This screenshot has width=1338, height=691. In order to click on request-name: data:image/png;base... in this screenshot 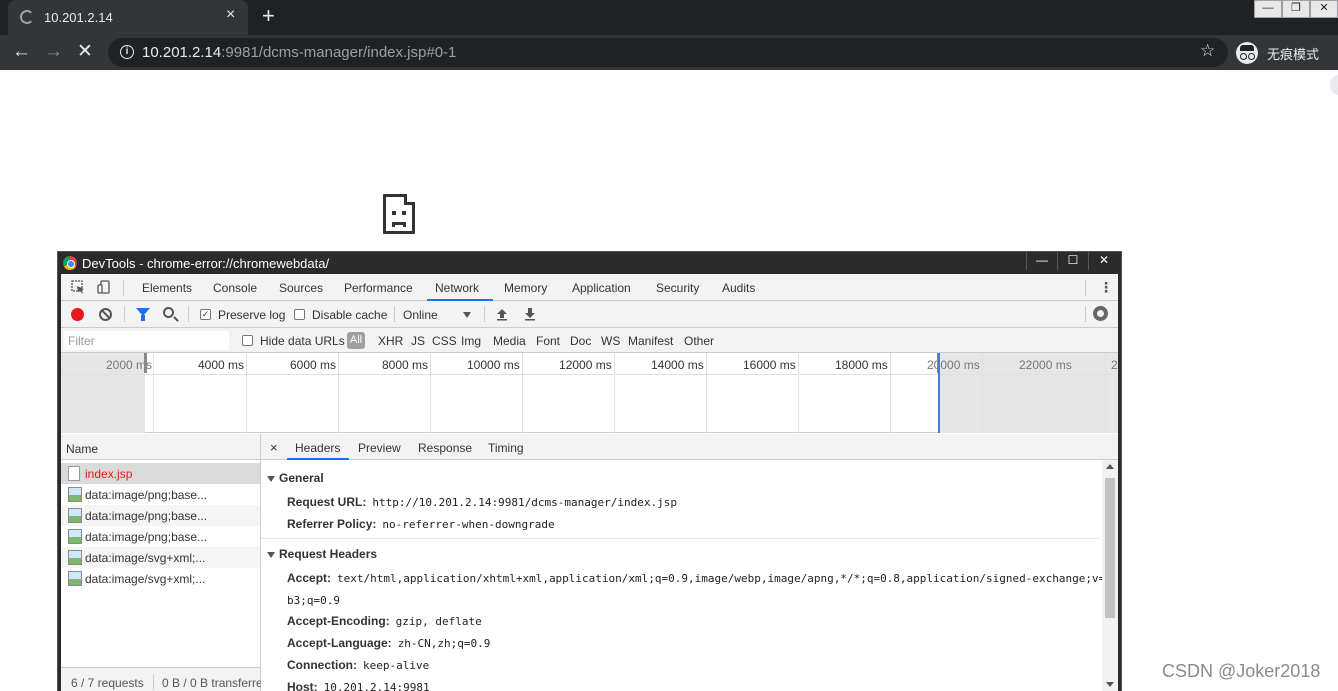, I will do `click(146, 537)`.